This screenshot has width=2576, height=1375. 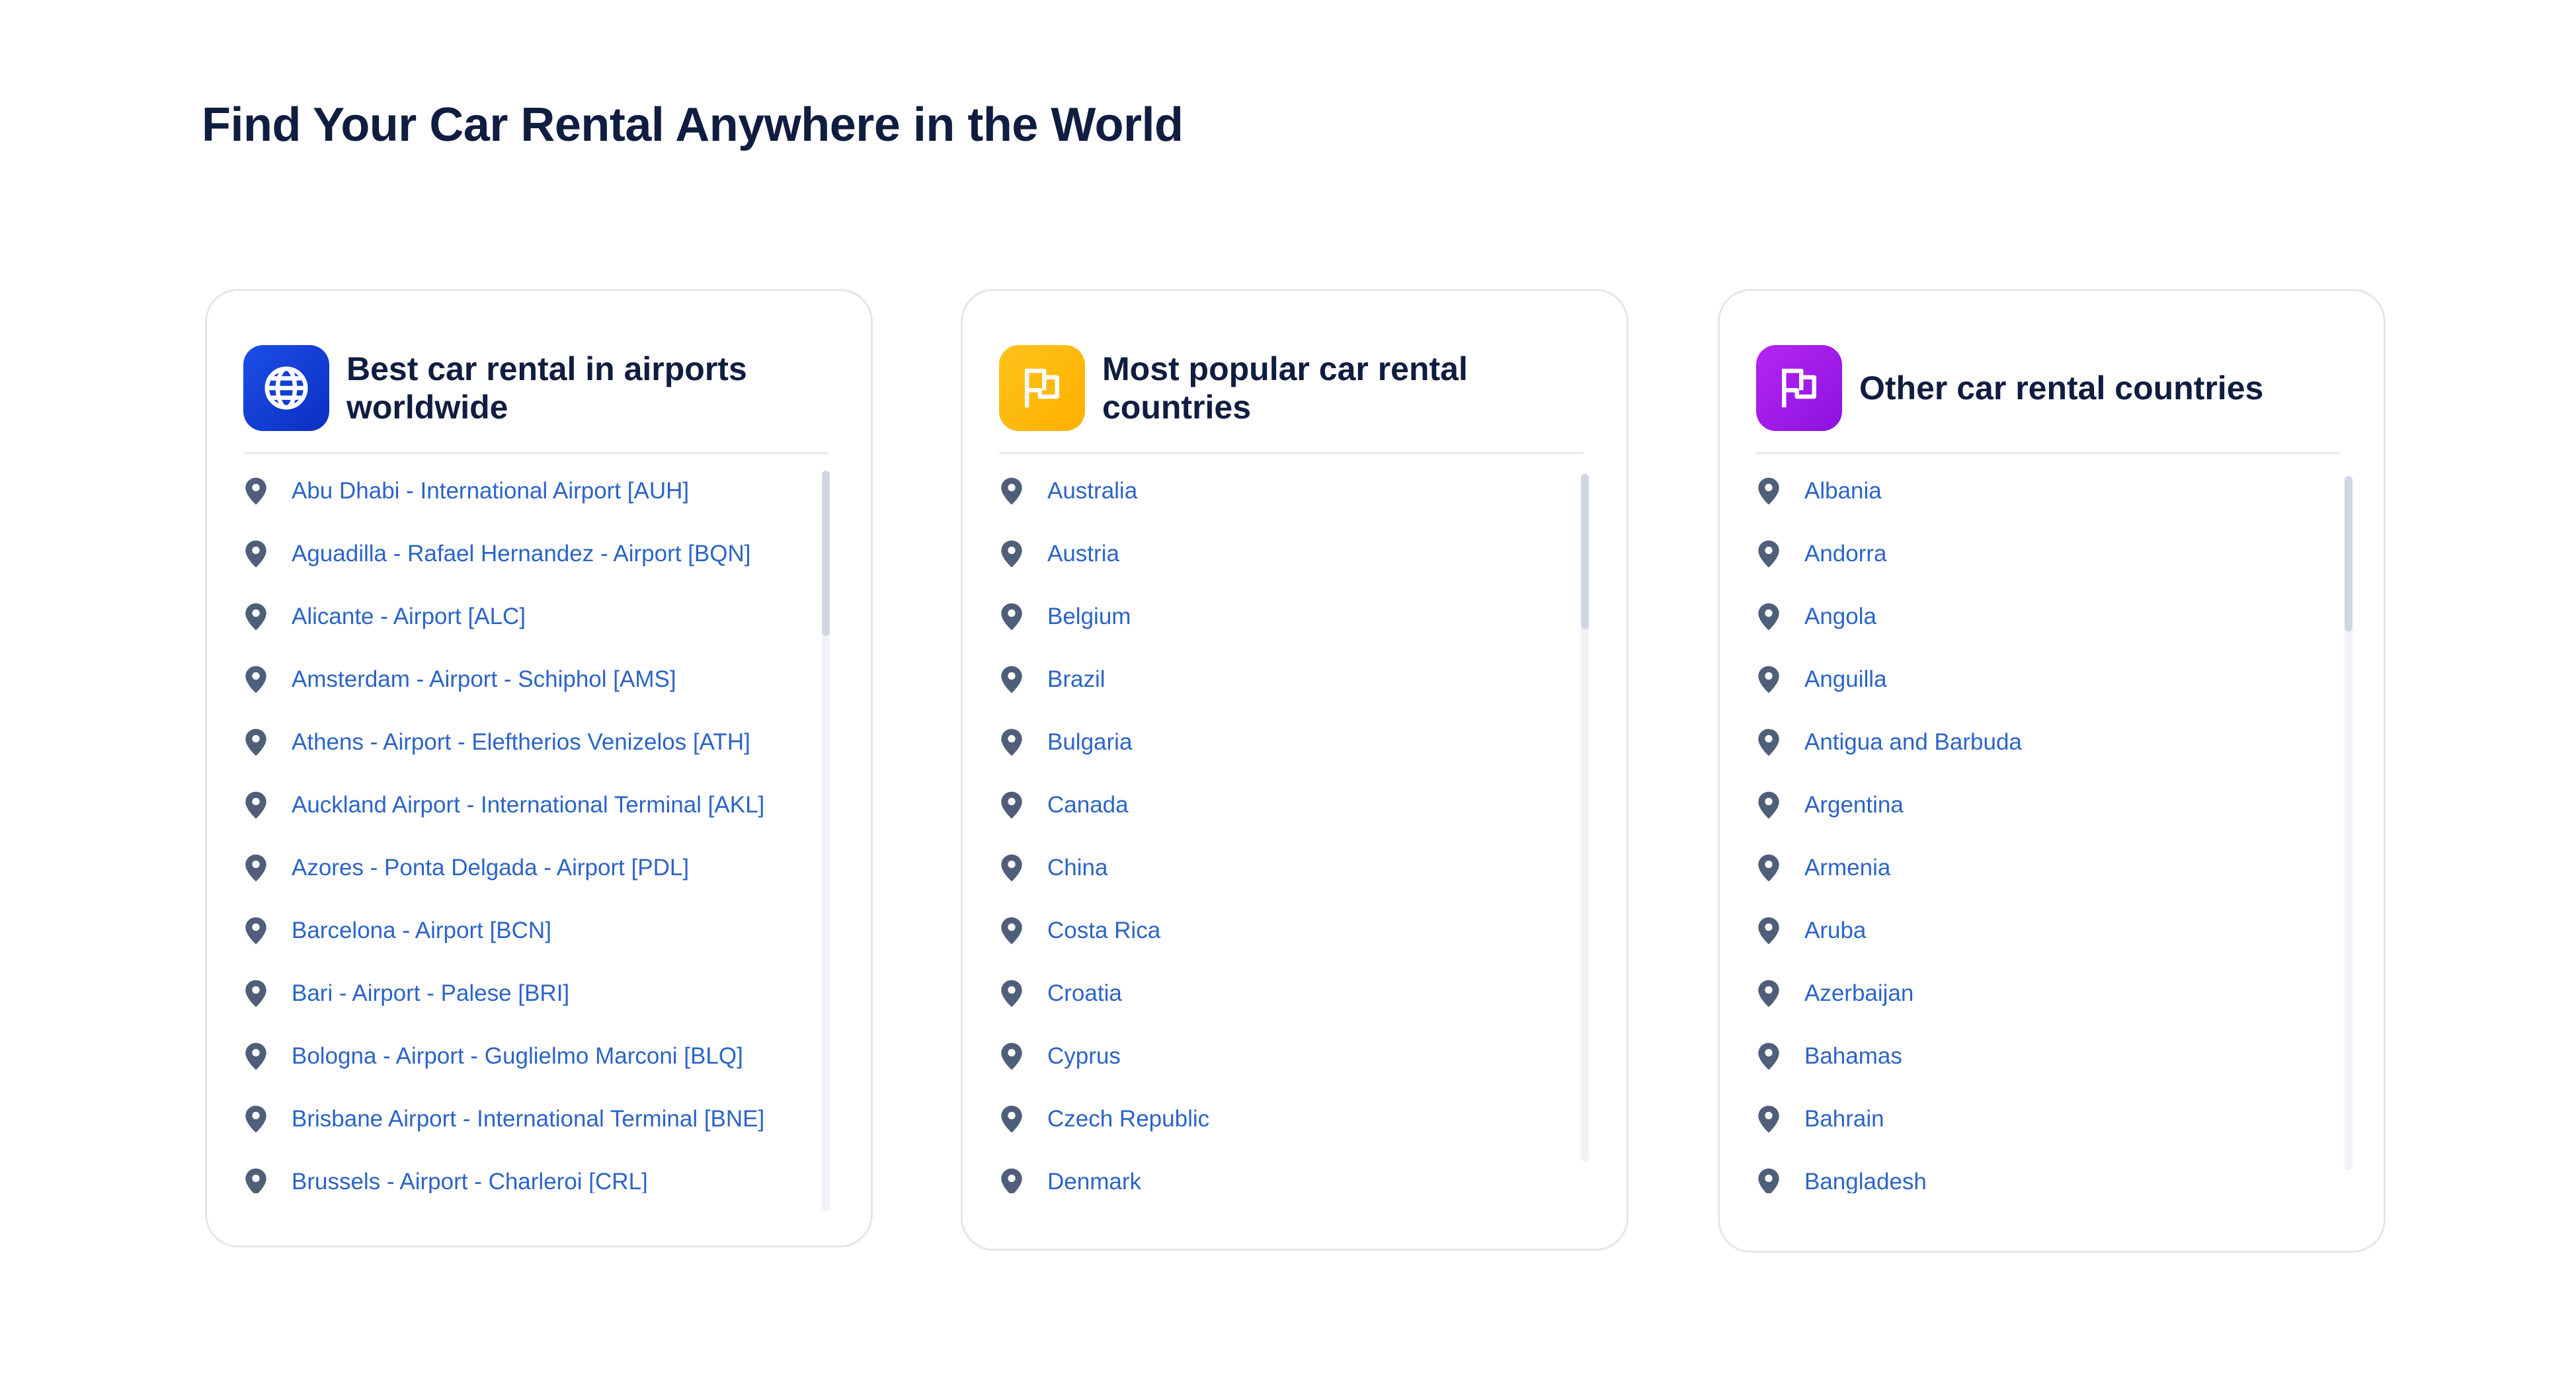 I want to click on list-item: Czech Republic, so click(x=1279, y=1118).